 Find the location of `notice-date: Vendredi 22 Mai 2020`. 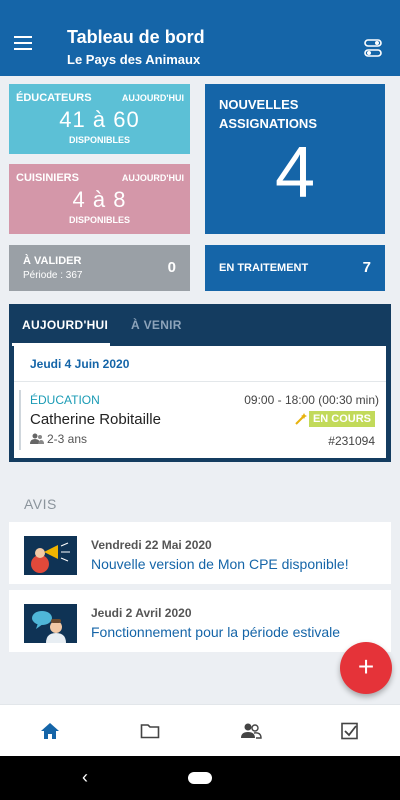

notice-date: Vendredi 22 Mai 2020 is located at coordinates (151, 545).